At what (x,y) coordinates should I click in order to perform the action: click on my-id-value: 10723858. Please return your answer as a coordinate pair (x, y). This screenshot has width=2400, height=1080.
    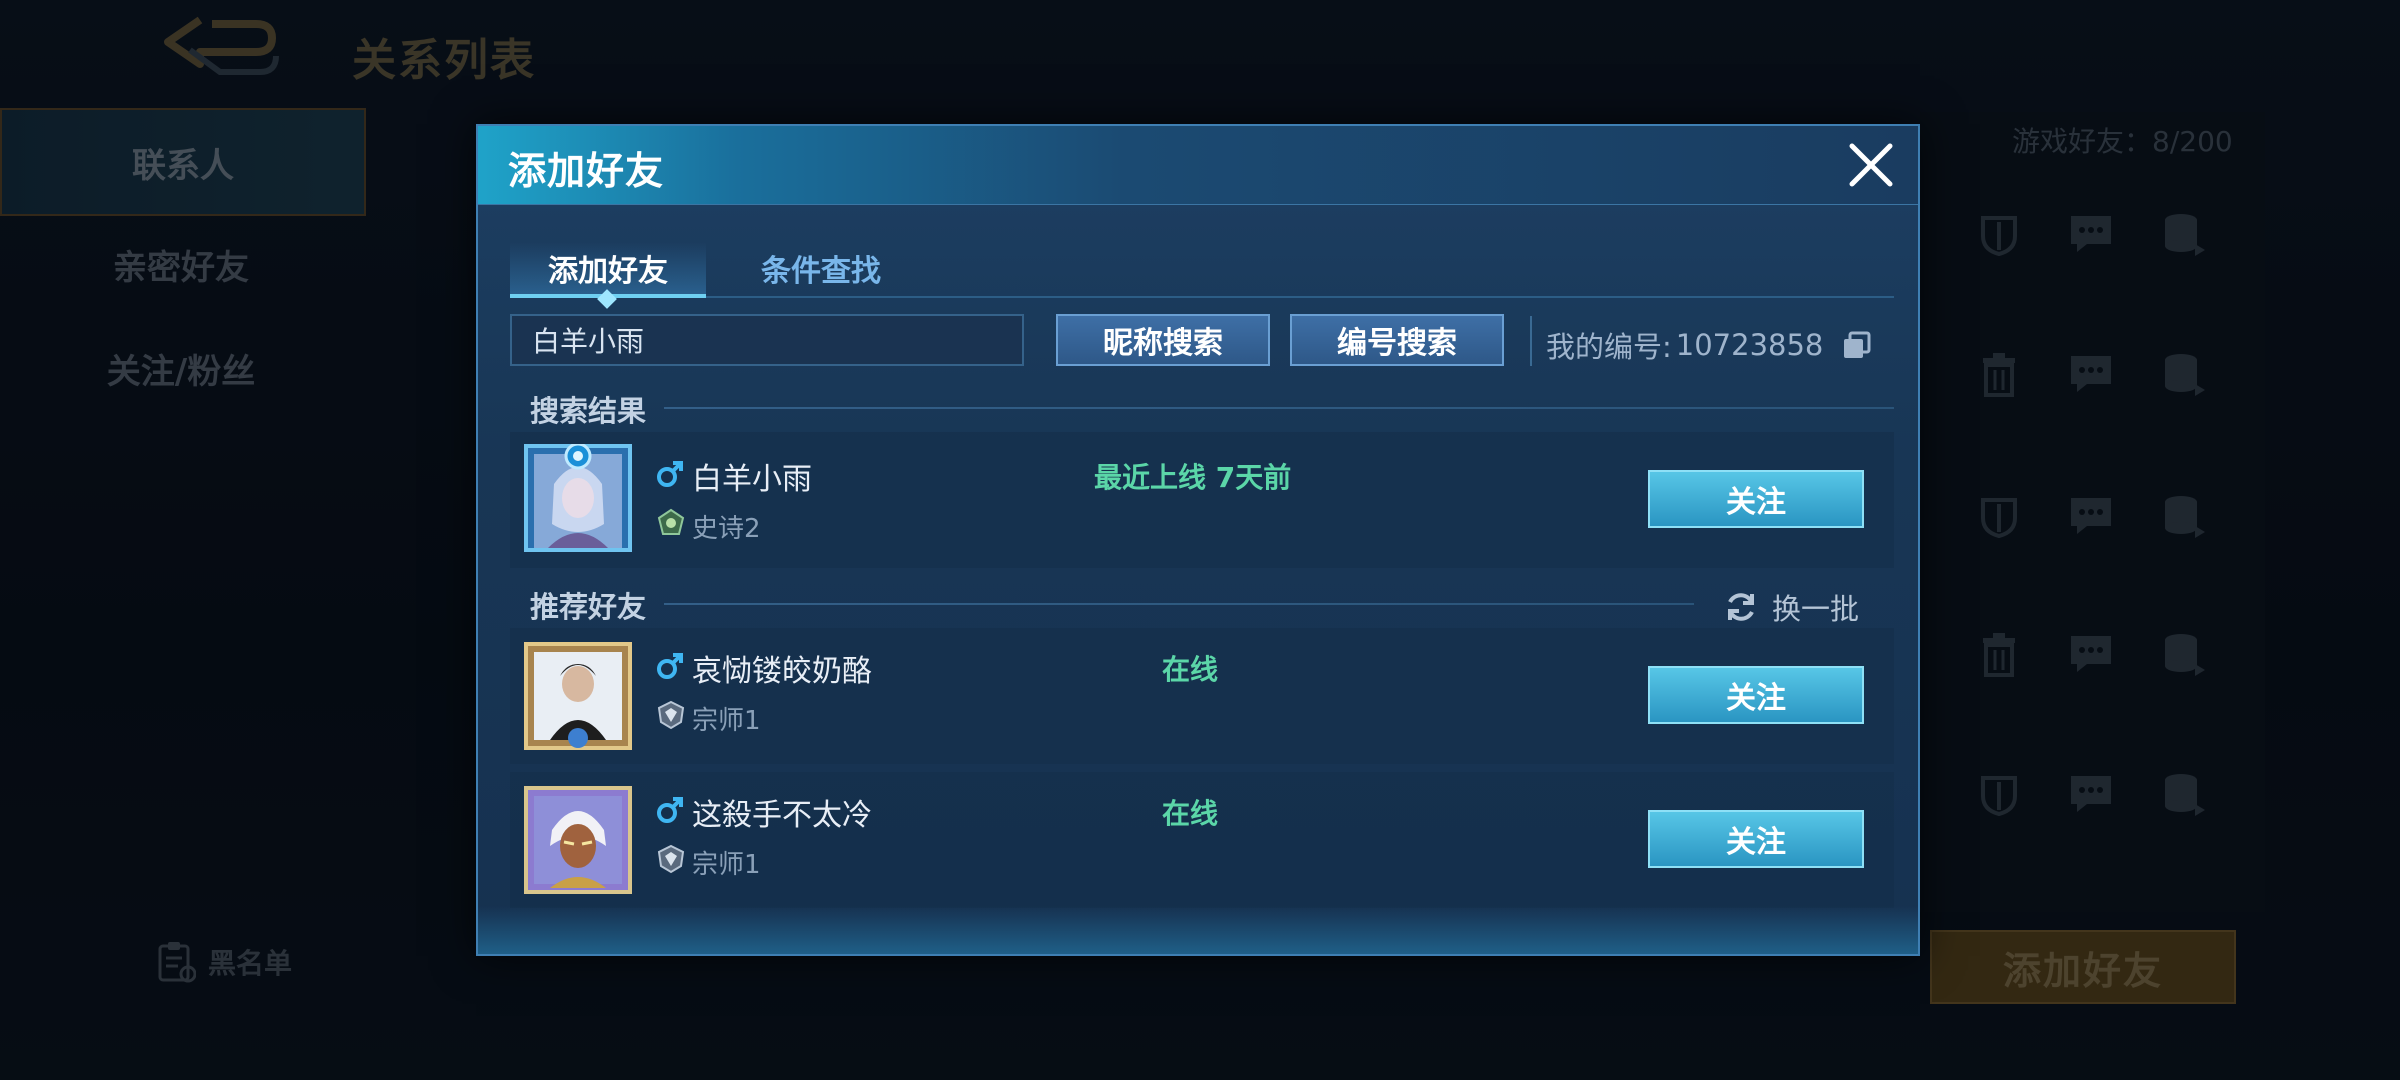
    Looking at the image, I should click on (1749, 345).